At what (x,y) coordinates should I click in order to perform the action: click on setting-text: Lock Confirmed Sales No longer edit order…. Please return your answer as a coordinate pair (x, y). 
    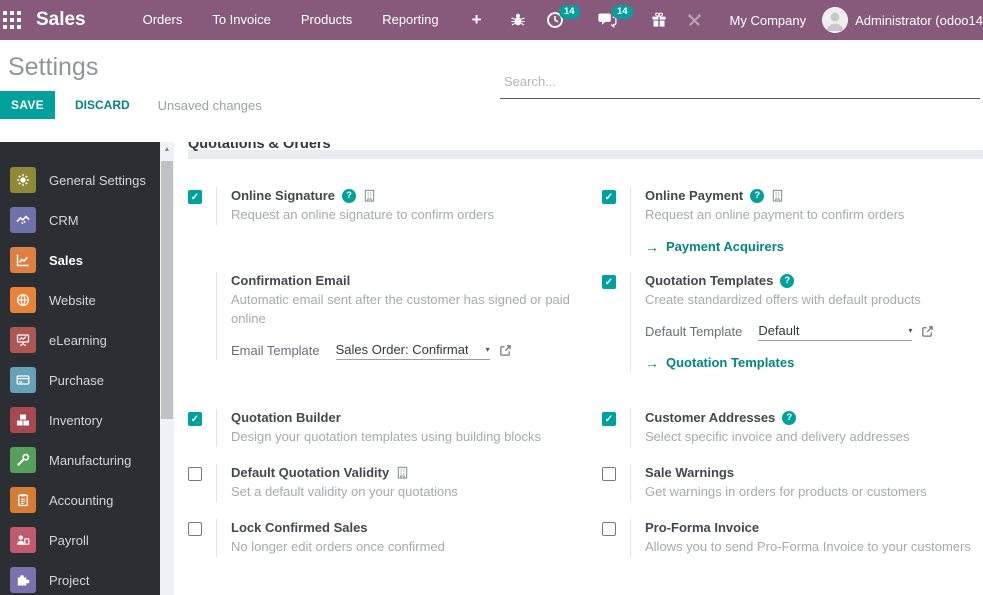
    Looking at the image, I should click on (338, 538).